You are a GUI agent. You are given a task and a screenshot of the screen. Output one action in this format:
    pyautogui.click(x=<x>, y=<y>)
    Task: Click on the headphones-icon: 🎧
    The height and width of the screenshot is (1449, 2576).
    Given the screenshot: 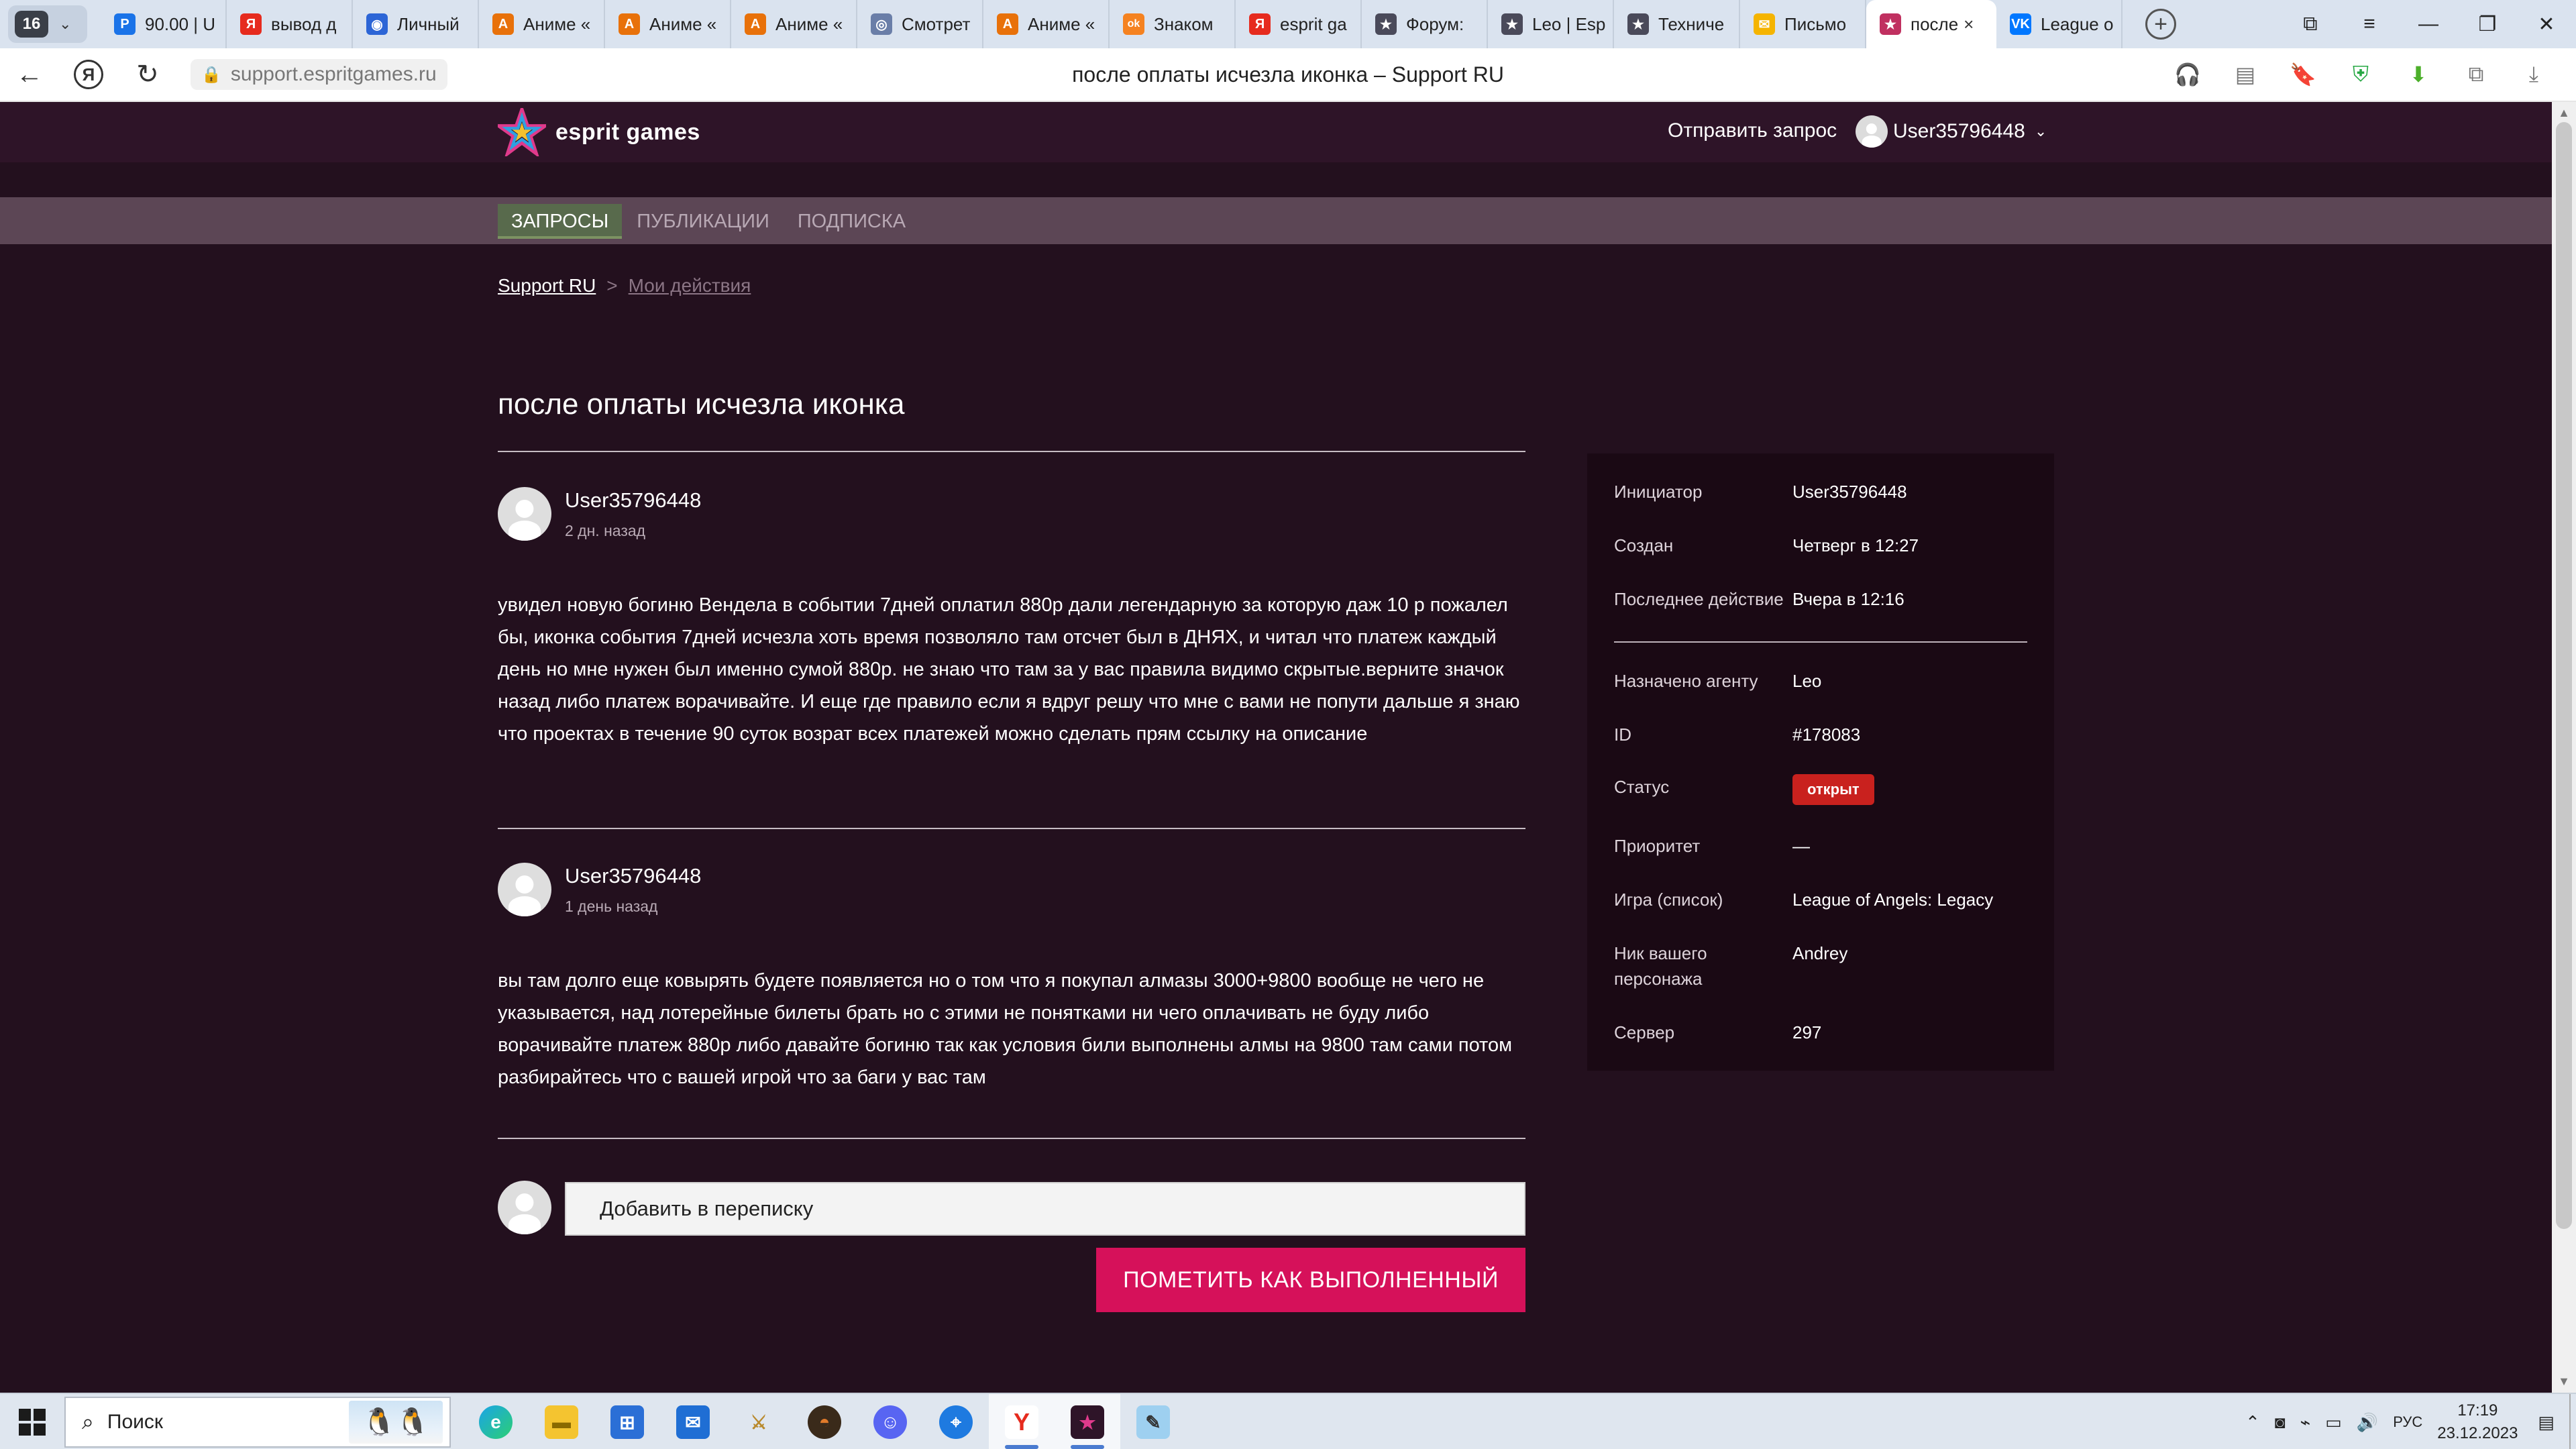 What is the action you would take?
    pyautogui.click(x=2187, y=74)
    